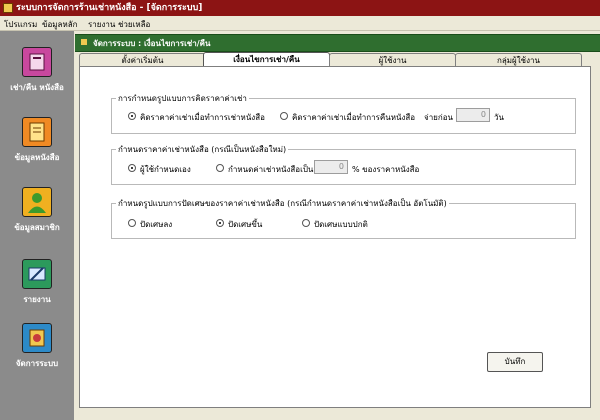  What do you see at coordinates (331, 167) in the screenshot?
I see `rent-percent-input: 0` at bounding box center [331, 167].